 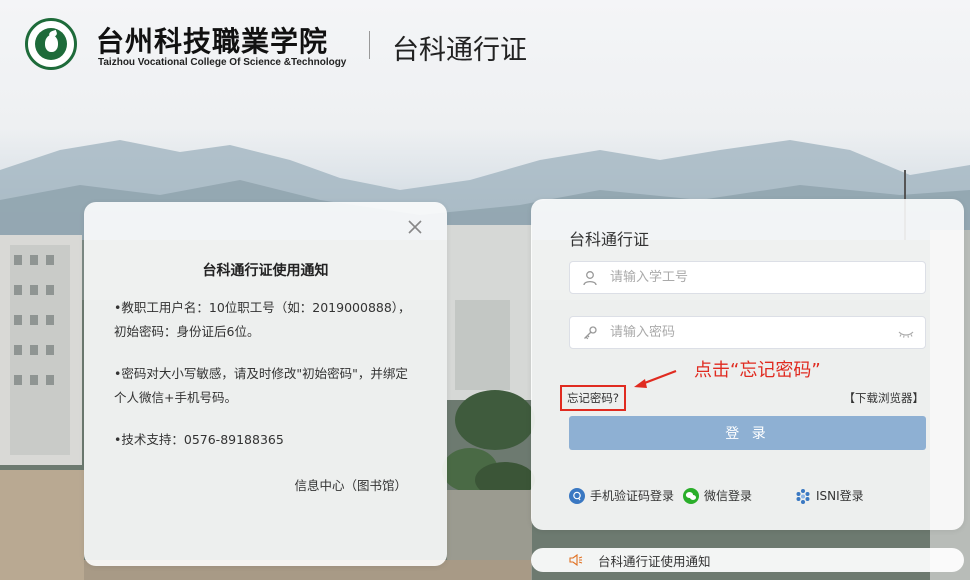 I want to click on school-name-cn: 台州科技職業学院, so click(x=212, y=41).